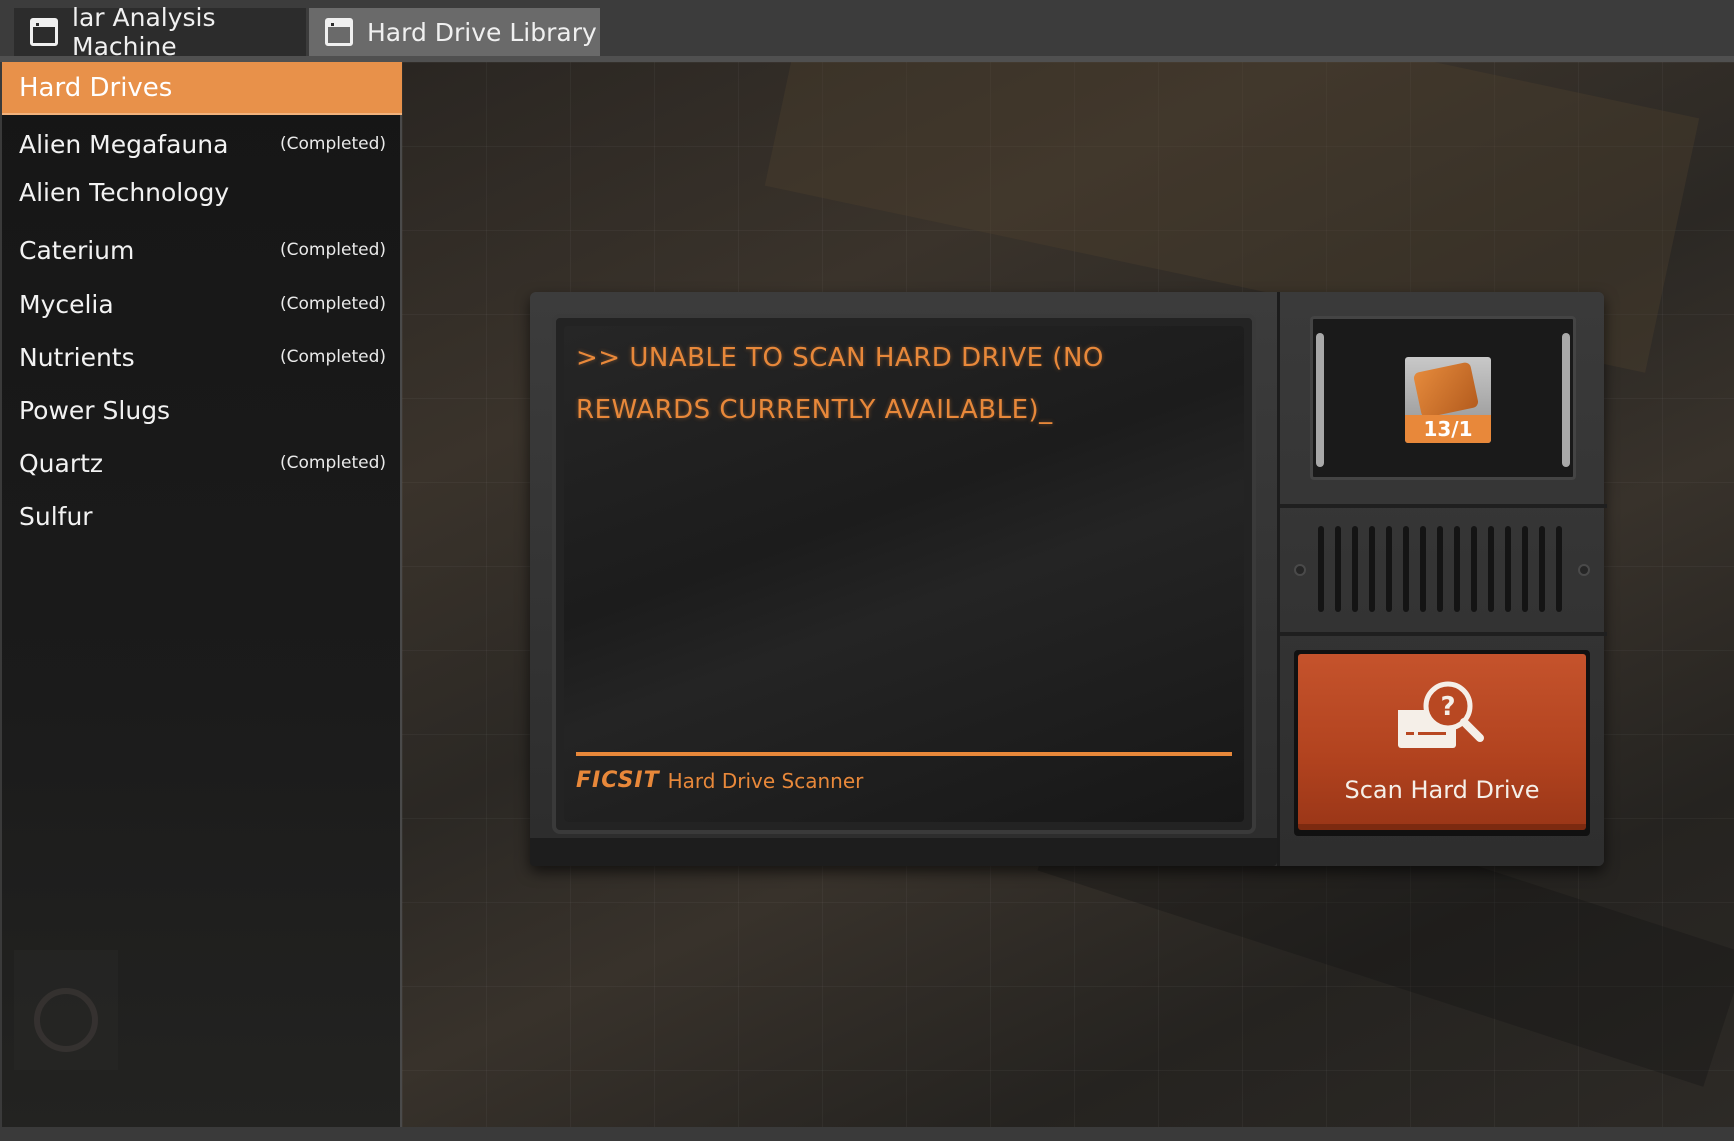  Describe the element at coordinates (904, 754) in the screenshot. I see `screen-divider` at that location.